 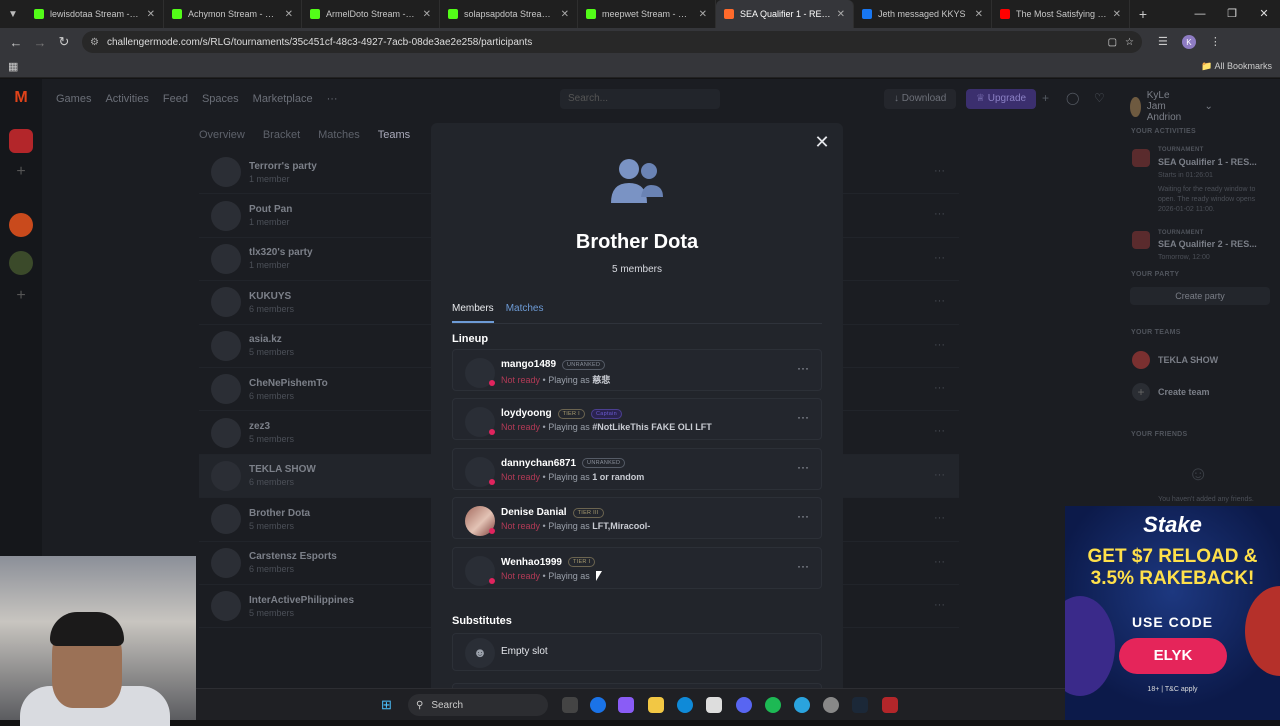 I want to click on browser-tab: ArmelDoto Stream - Watc ✕, so click(x=371, y=14).